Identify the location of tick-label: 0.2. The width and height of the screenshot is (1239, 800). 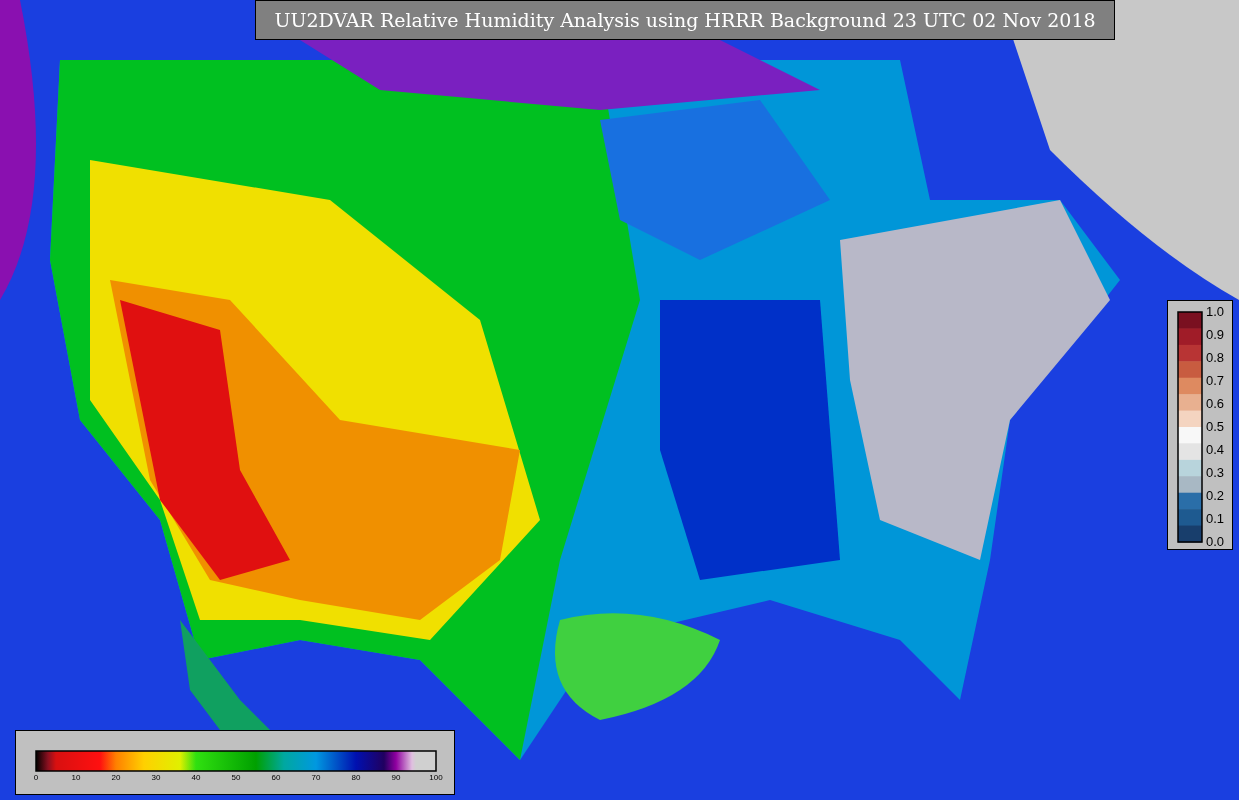
(1215, 496).